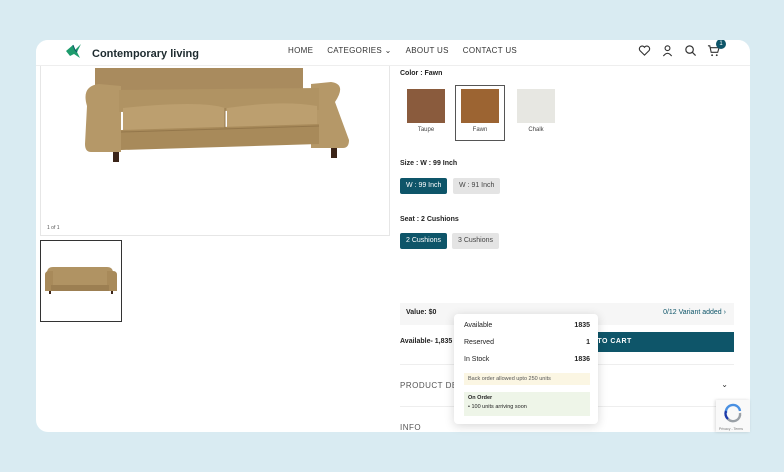 This screenshot has width=784, height=472. I want to click on swatch-chalk: Chalk, so click(536, 111).